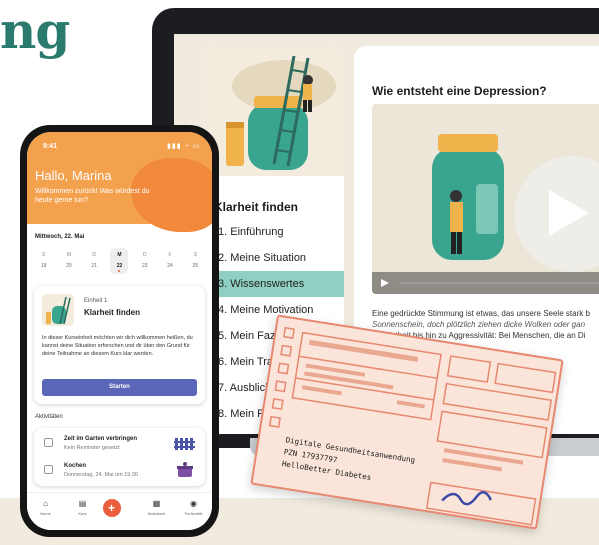  What do you see at coordinates (35, 30) in the screenshot?
I see `brand-wordmark: ng` at bounding box center [35, 30].